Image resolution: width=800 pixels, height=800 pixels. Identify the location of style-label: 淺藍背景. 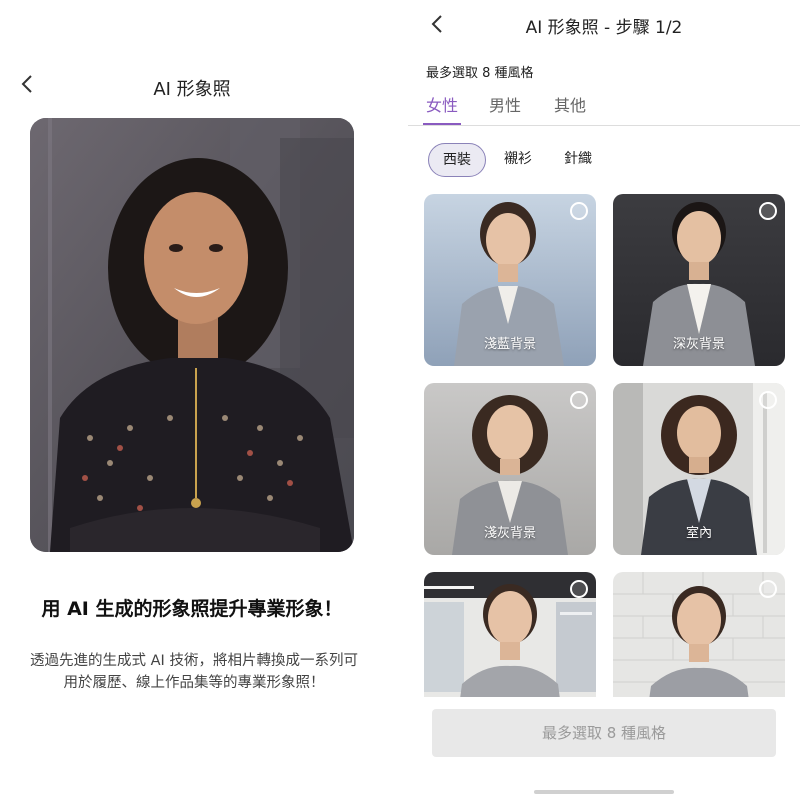
(509, 344).